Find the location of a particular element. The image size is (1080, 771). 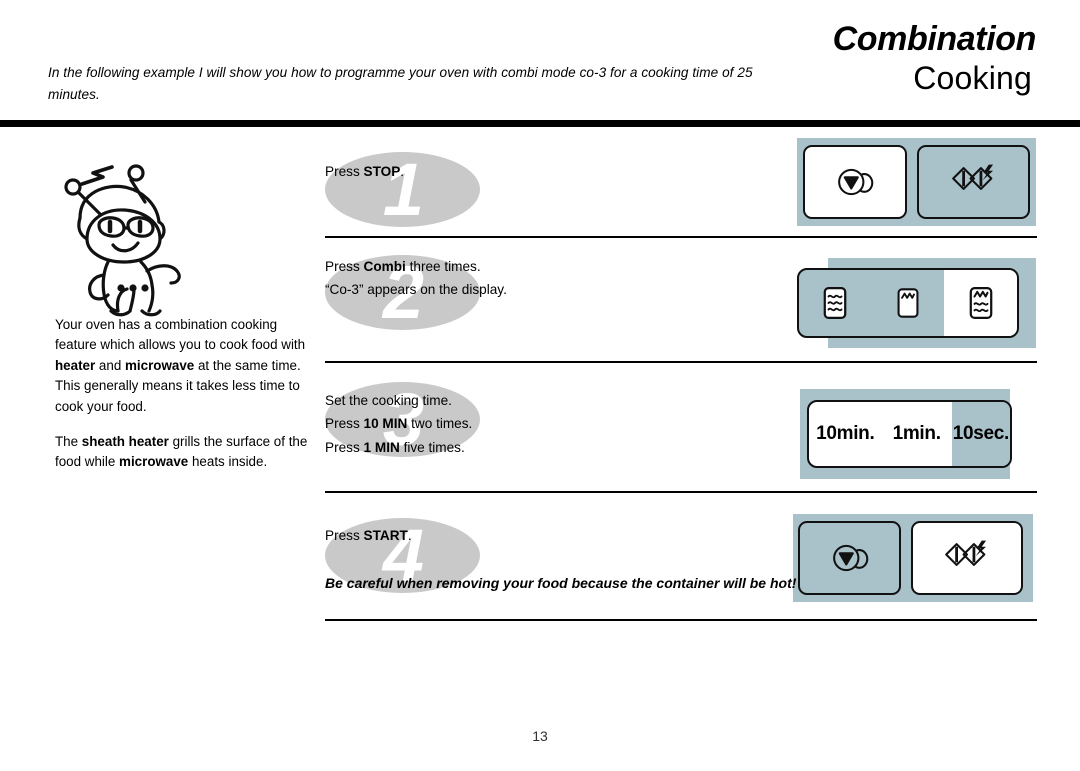

step-2-line-2: “Co-3” appears on the display. is located at coordinates (416, 290).